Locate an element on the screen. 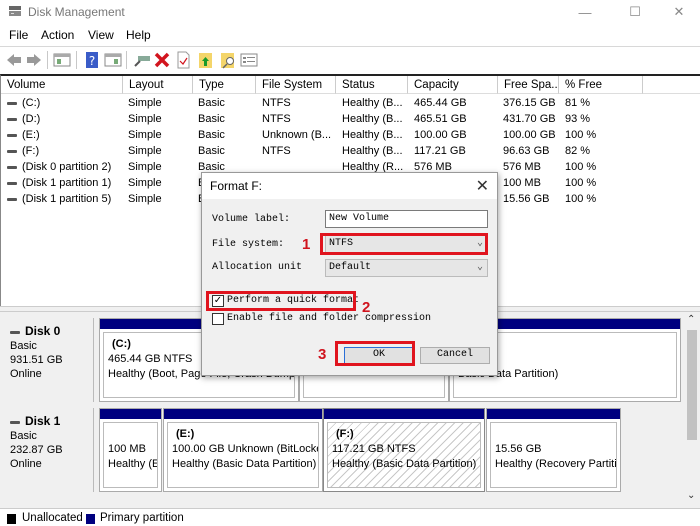  volume-name: (E:) is located at coordinates (31, 135).